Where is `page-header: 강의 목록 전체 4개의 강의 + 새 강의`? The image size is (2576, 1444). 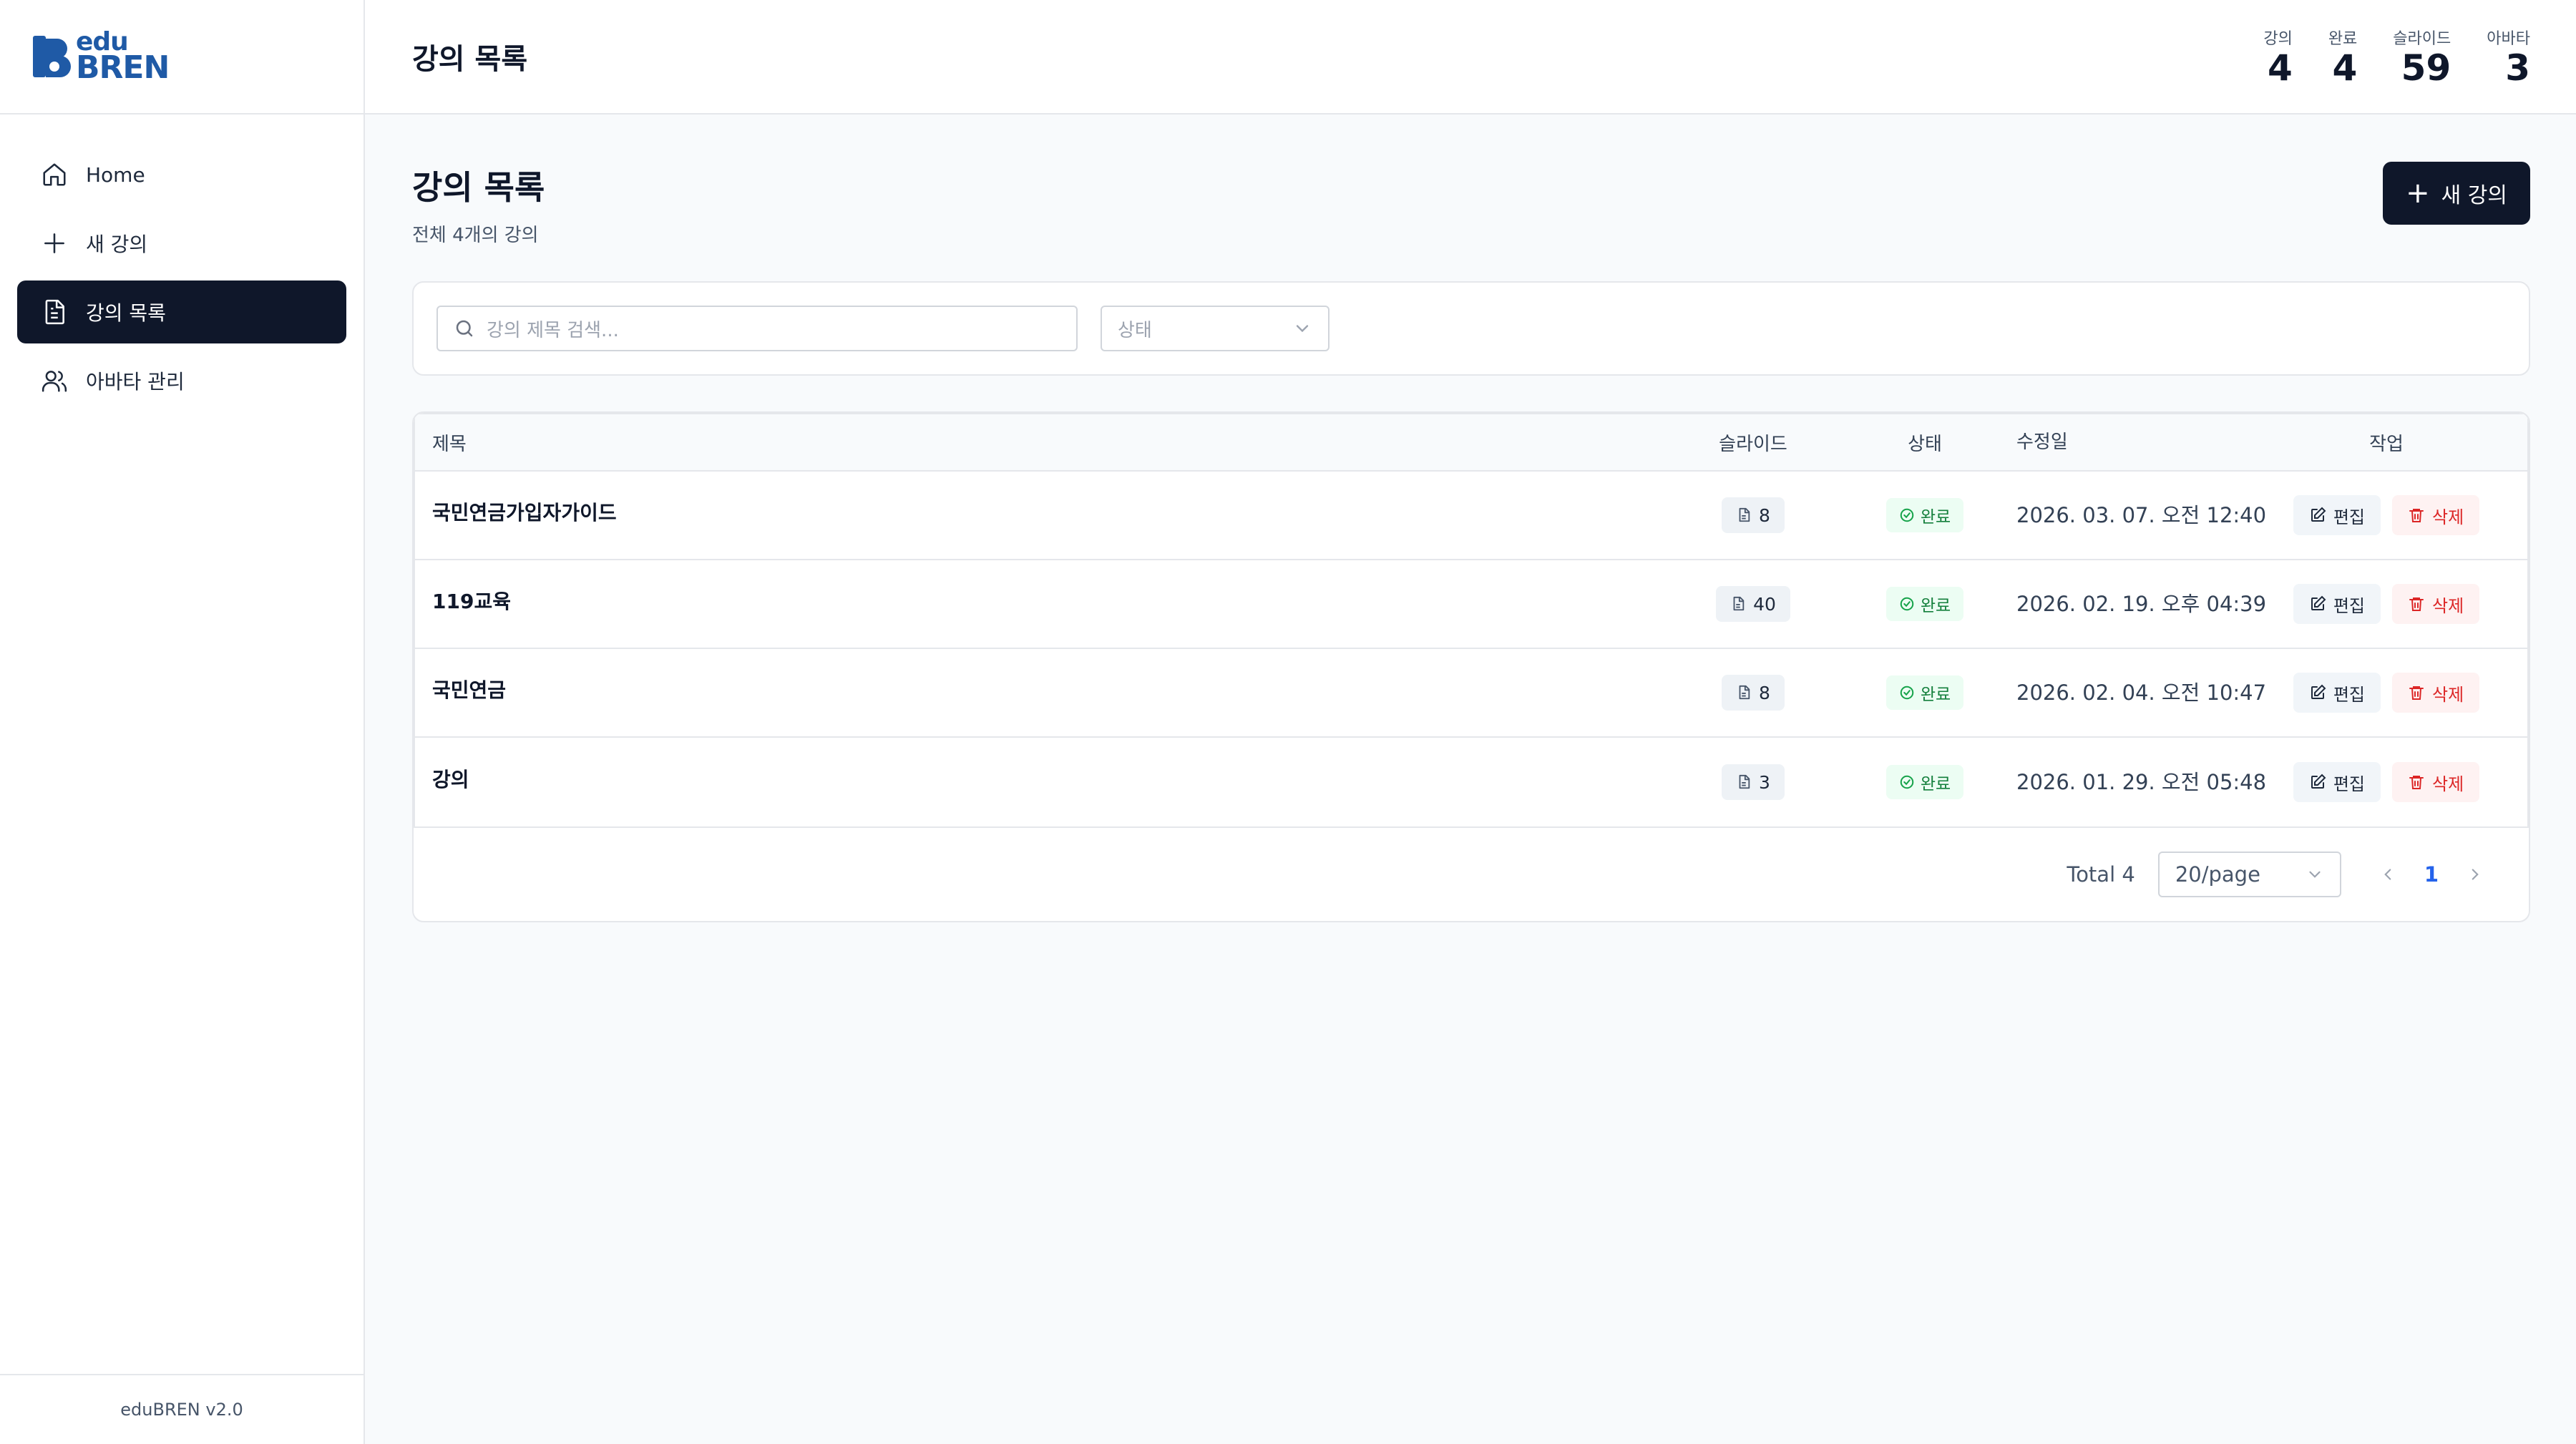 page-header: 강의 목록 전체 4개의 강의 + 새 강의 is located at coordinates (1471, 205).